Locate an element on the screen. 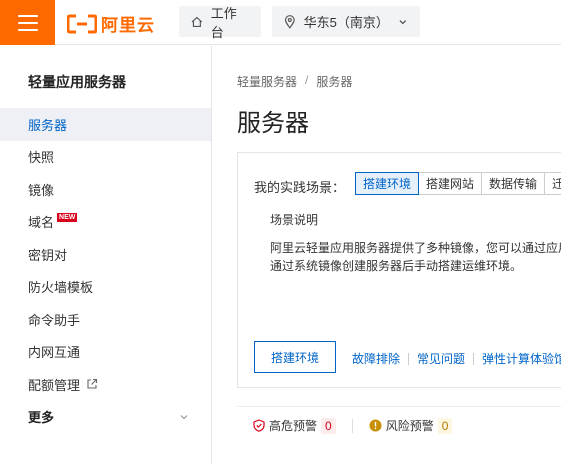 The image size is (561, 464). breadcrumb: 轻量服务器 / 服务器 is located at coordinates (294, 81).